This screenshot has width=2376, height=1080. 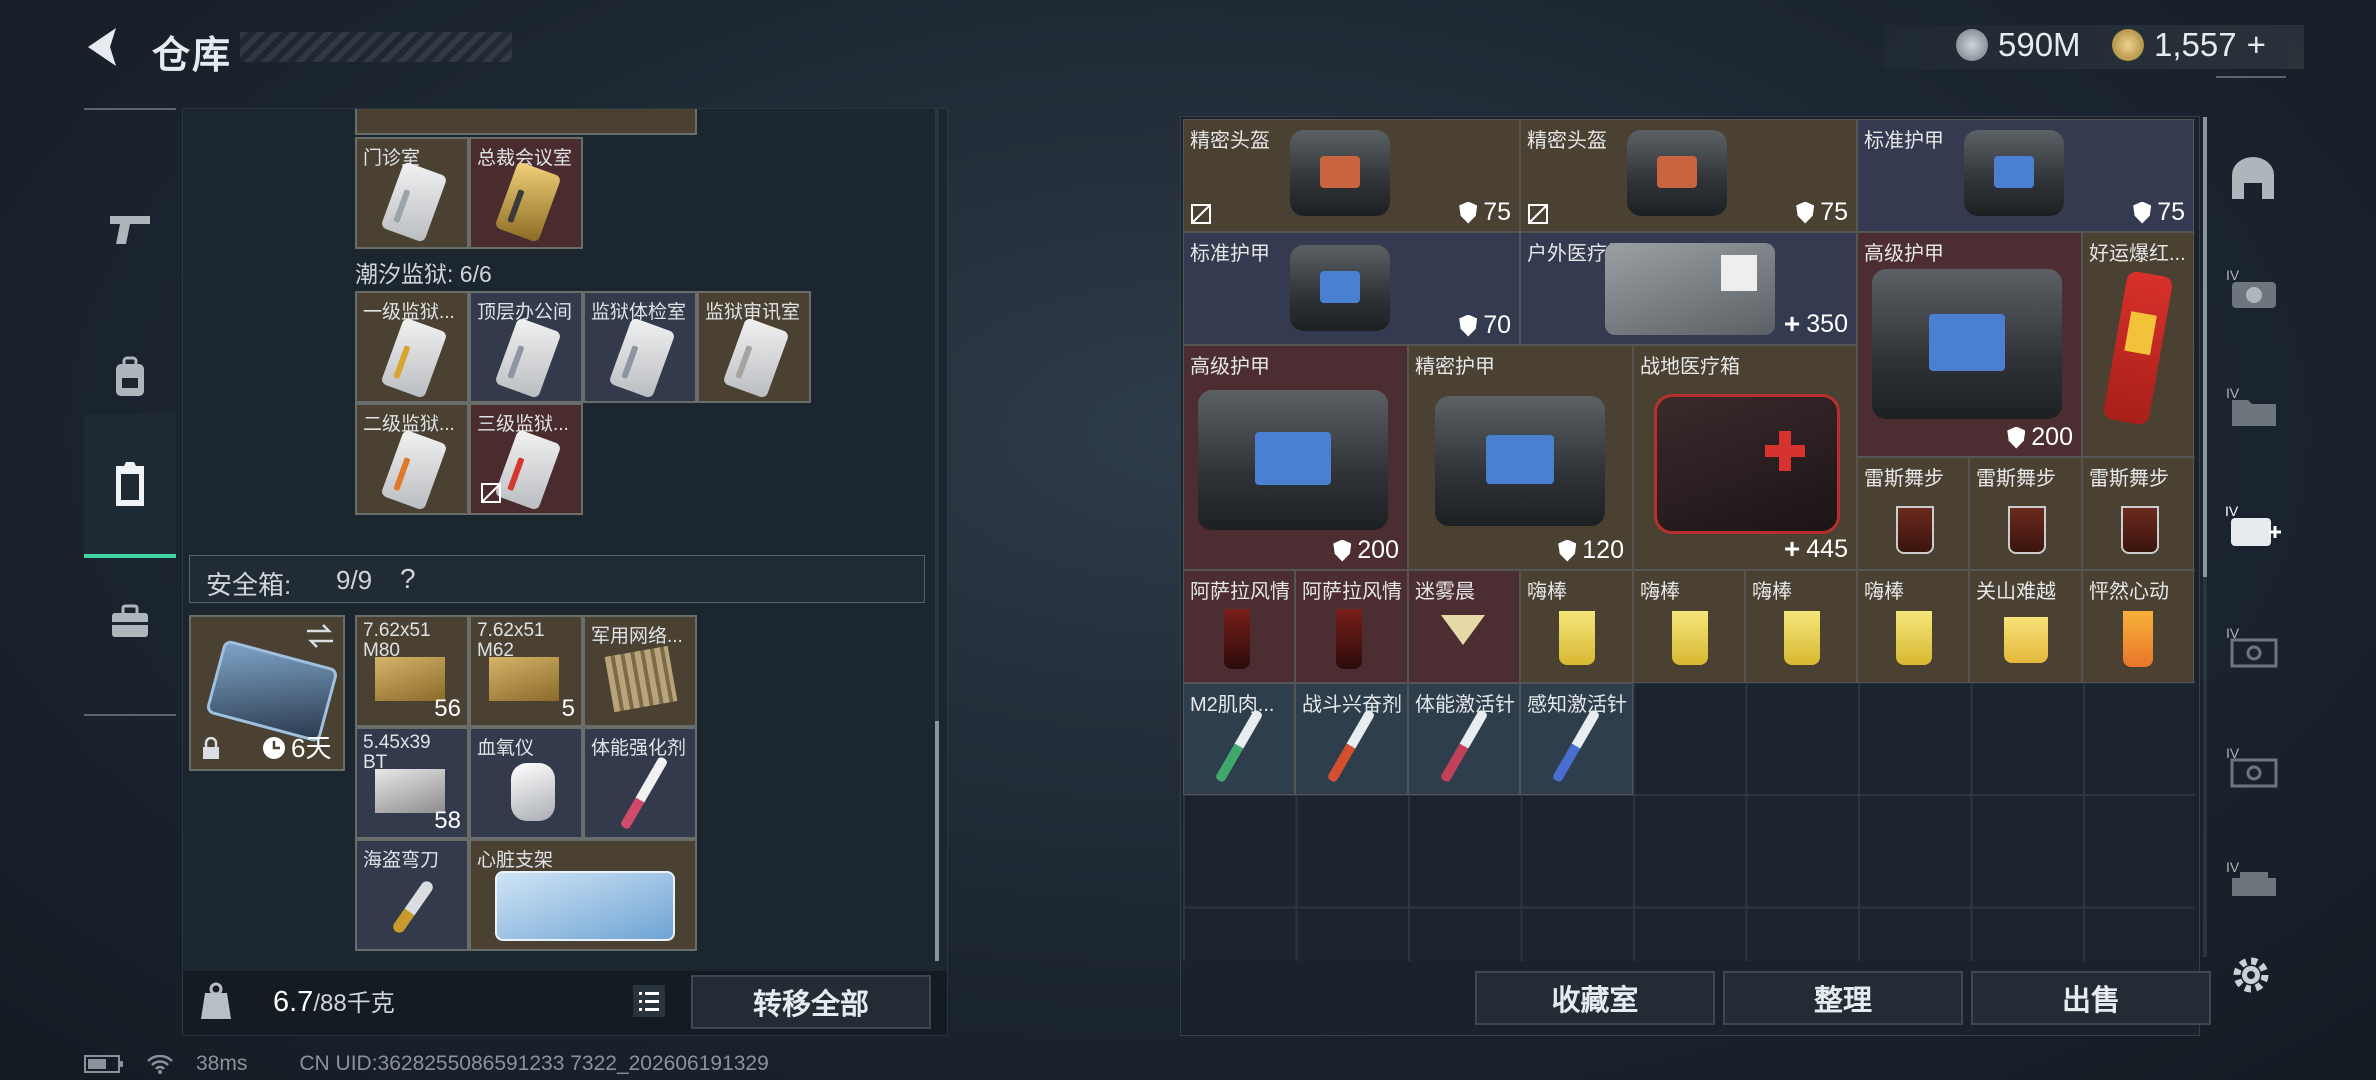 What do you see at coordinates (447, 708) in the screenshot?
I see `item-count: 56` at bounding box center [447, 708].